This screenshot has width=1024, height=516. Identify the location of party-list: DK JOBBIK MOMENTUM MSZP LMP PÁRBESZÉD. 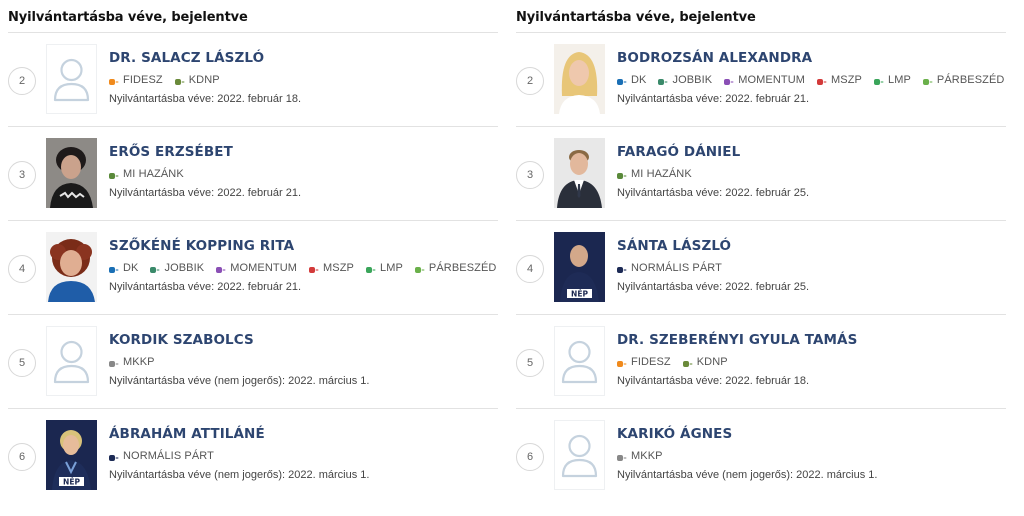
(811, 80).